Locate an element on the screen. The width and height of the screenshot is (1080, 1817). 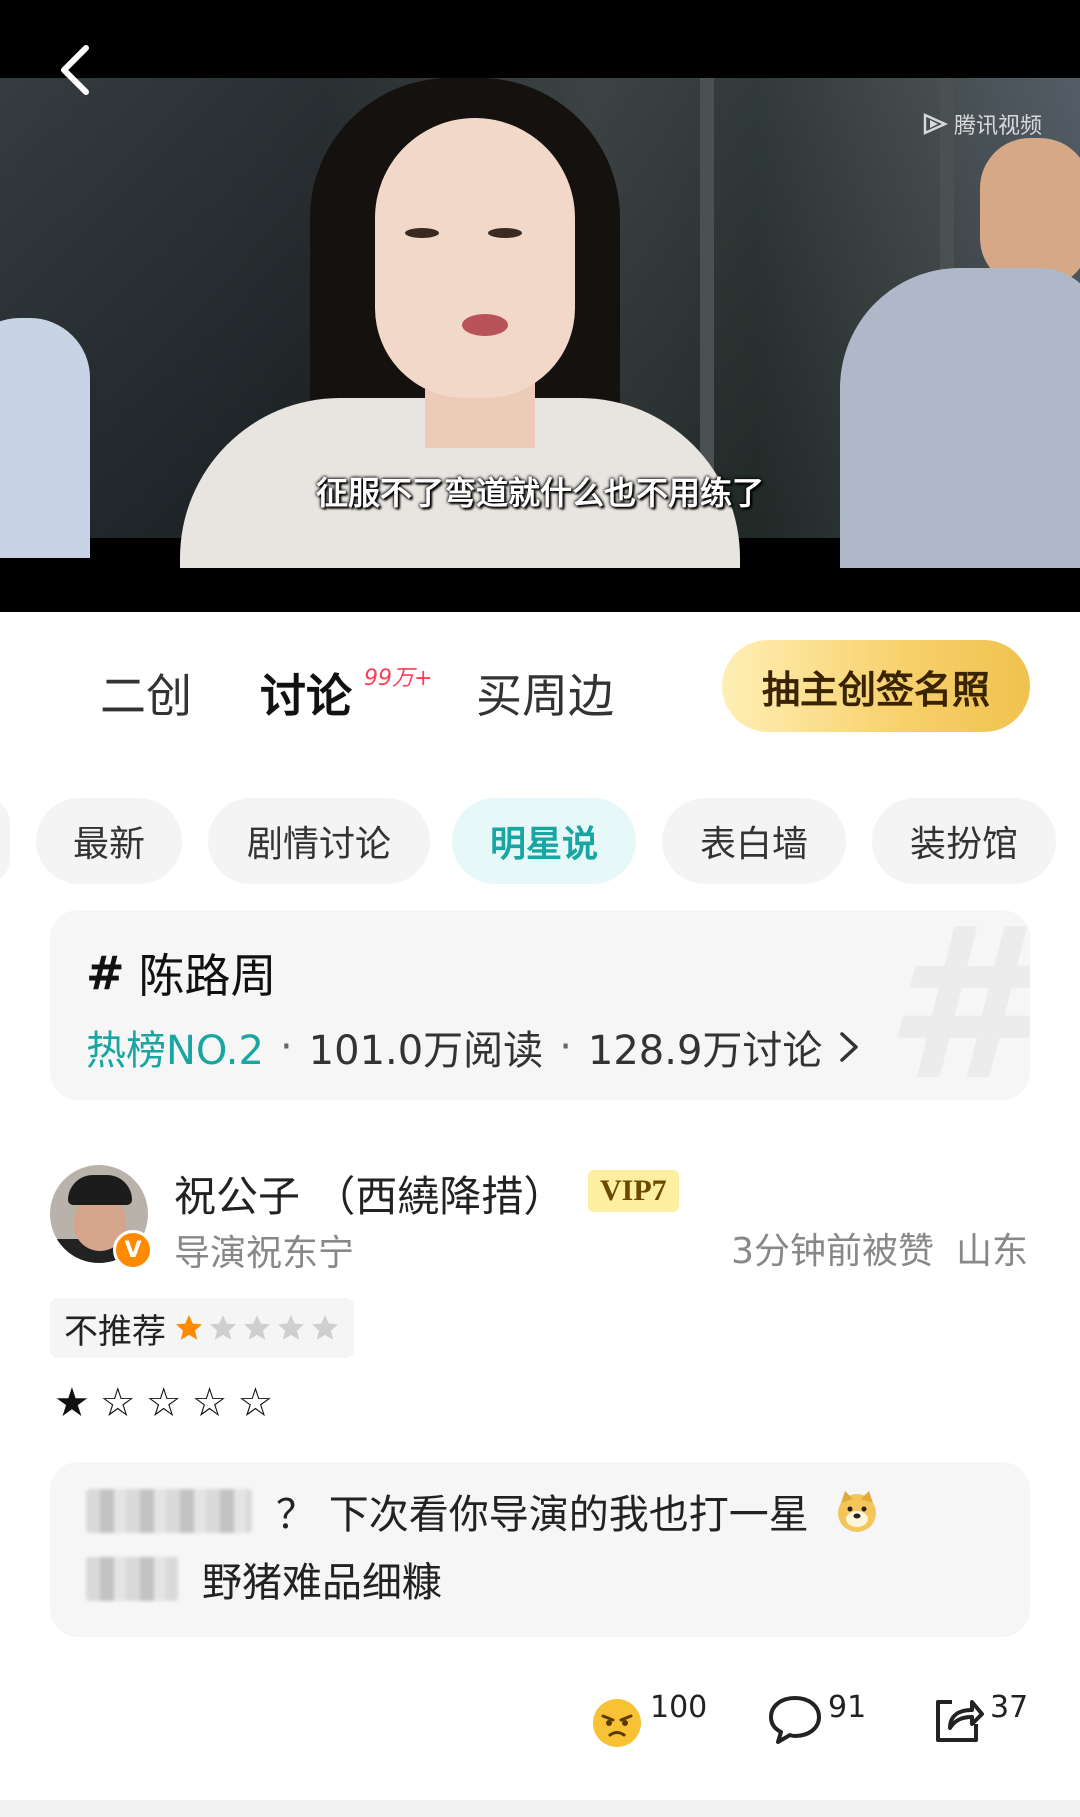
reply-text: 野猪难品细糠 is located at coordinates (322, 1583).